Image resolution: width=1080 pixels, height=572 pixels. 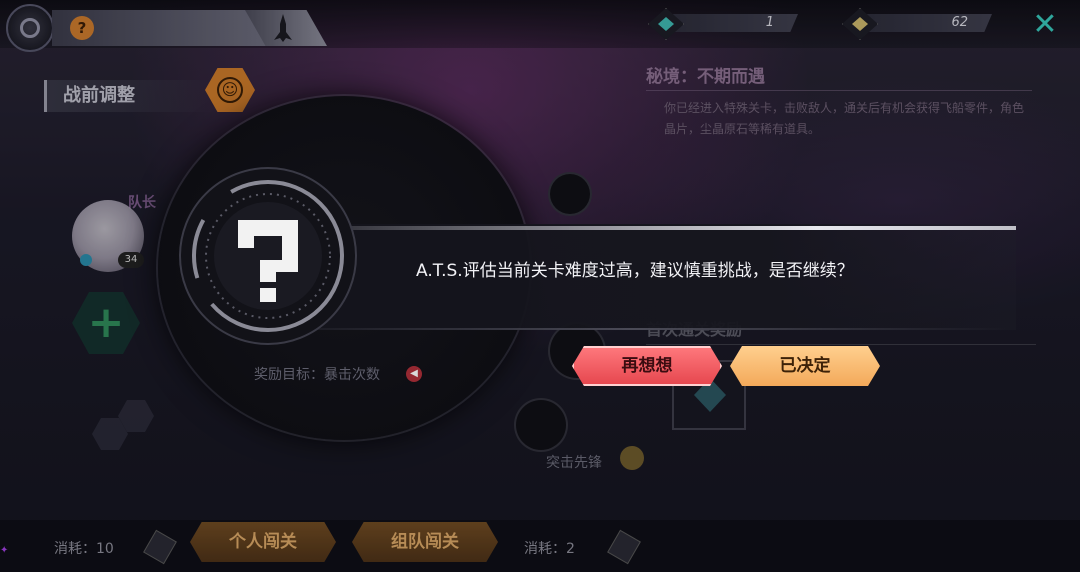 What do you see at coordinates (635, 329) in the screenshot?
I see `dialog-bottom-edge` at bounding box center [635, 329].